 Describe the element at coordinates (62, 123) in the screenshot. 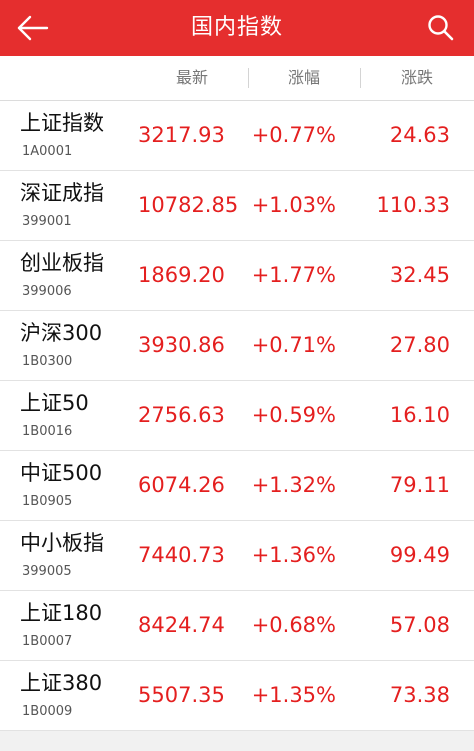

I see `index-name: 上证指数` at that location.